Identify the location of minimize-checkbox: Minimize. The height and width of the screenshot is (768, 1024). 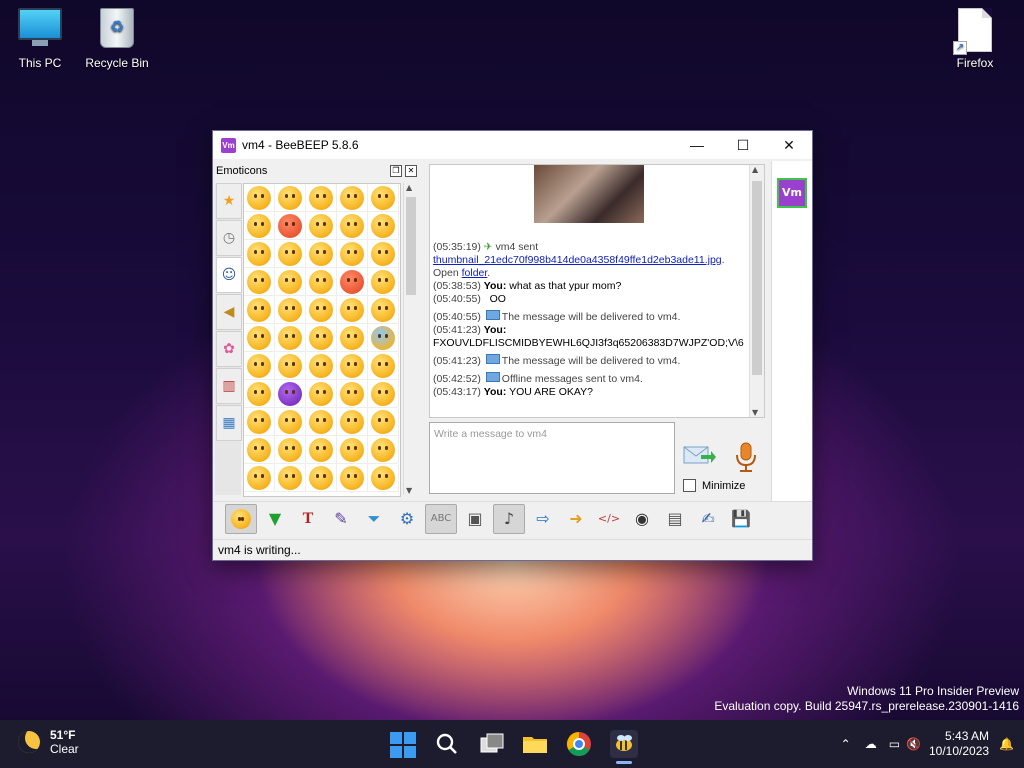
(714, 485).